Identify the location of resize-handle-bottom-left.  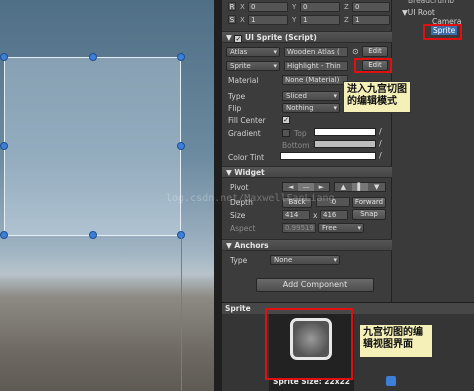
(4, 235).